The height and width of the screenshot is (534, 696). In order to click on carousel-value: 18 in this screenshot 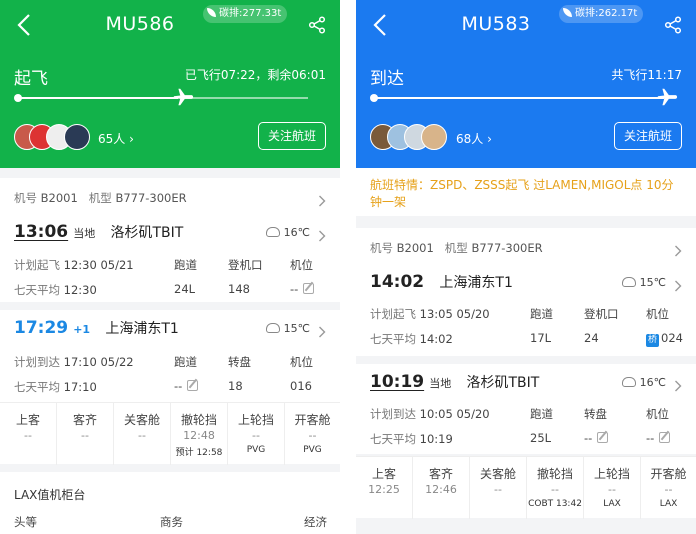, I will do `click(235, 386)`.